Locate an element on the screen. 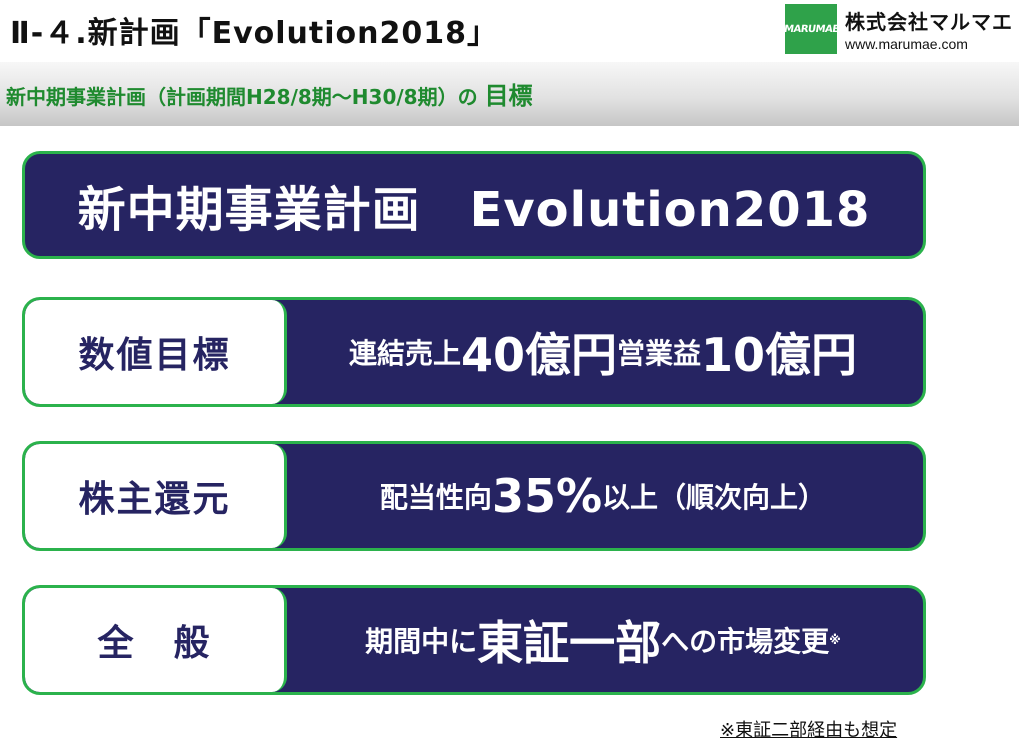 This screenshot has width=1019, height=750. footnote: ※東証二部経由も想定 is located at coordinates (809, 730).